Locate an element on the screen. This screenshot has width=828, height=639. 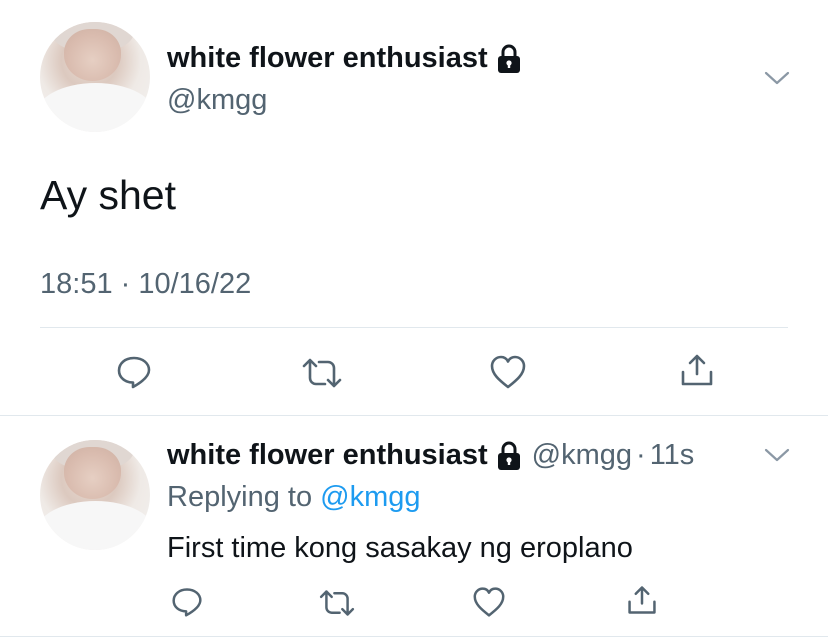
main-author-name: white flower enthusiast is located at coordinates (327, 58).